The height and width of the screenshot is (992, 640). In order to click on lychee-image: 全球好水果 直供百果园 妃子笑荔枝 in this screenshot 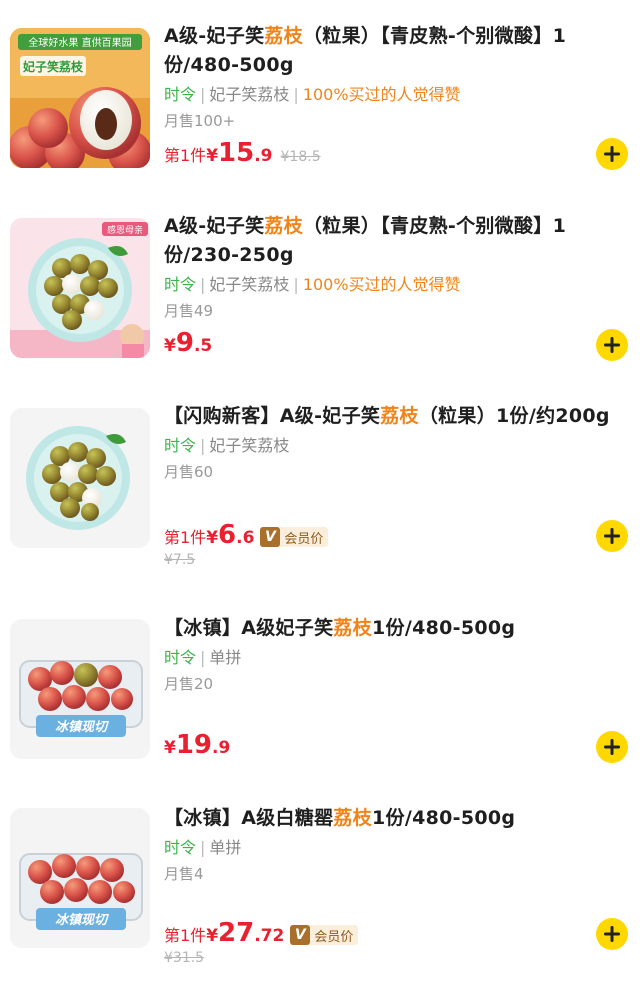, I will do `click(80, 98)`.